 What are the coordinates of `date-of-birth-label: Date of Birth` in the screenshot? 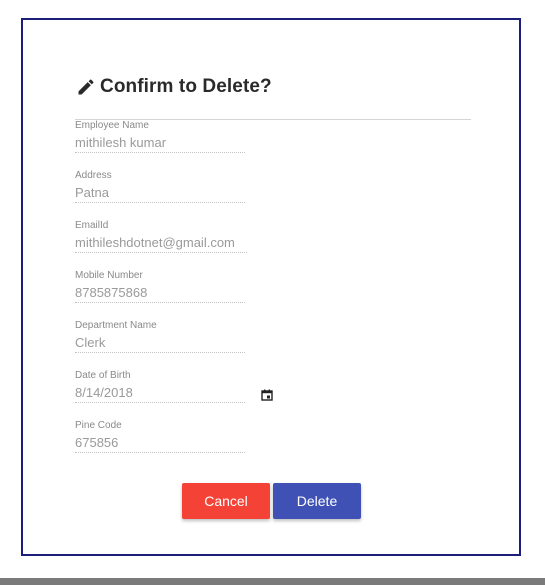 It's located at (103, 375).